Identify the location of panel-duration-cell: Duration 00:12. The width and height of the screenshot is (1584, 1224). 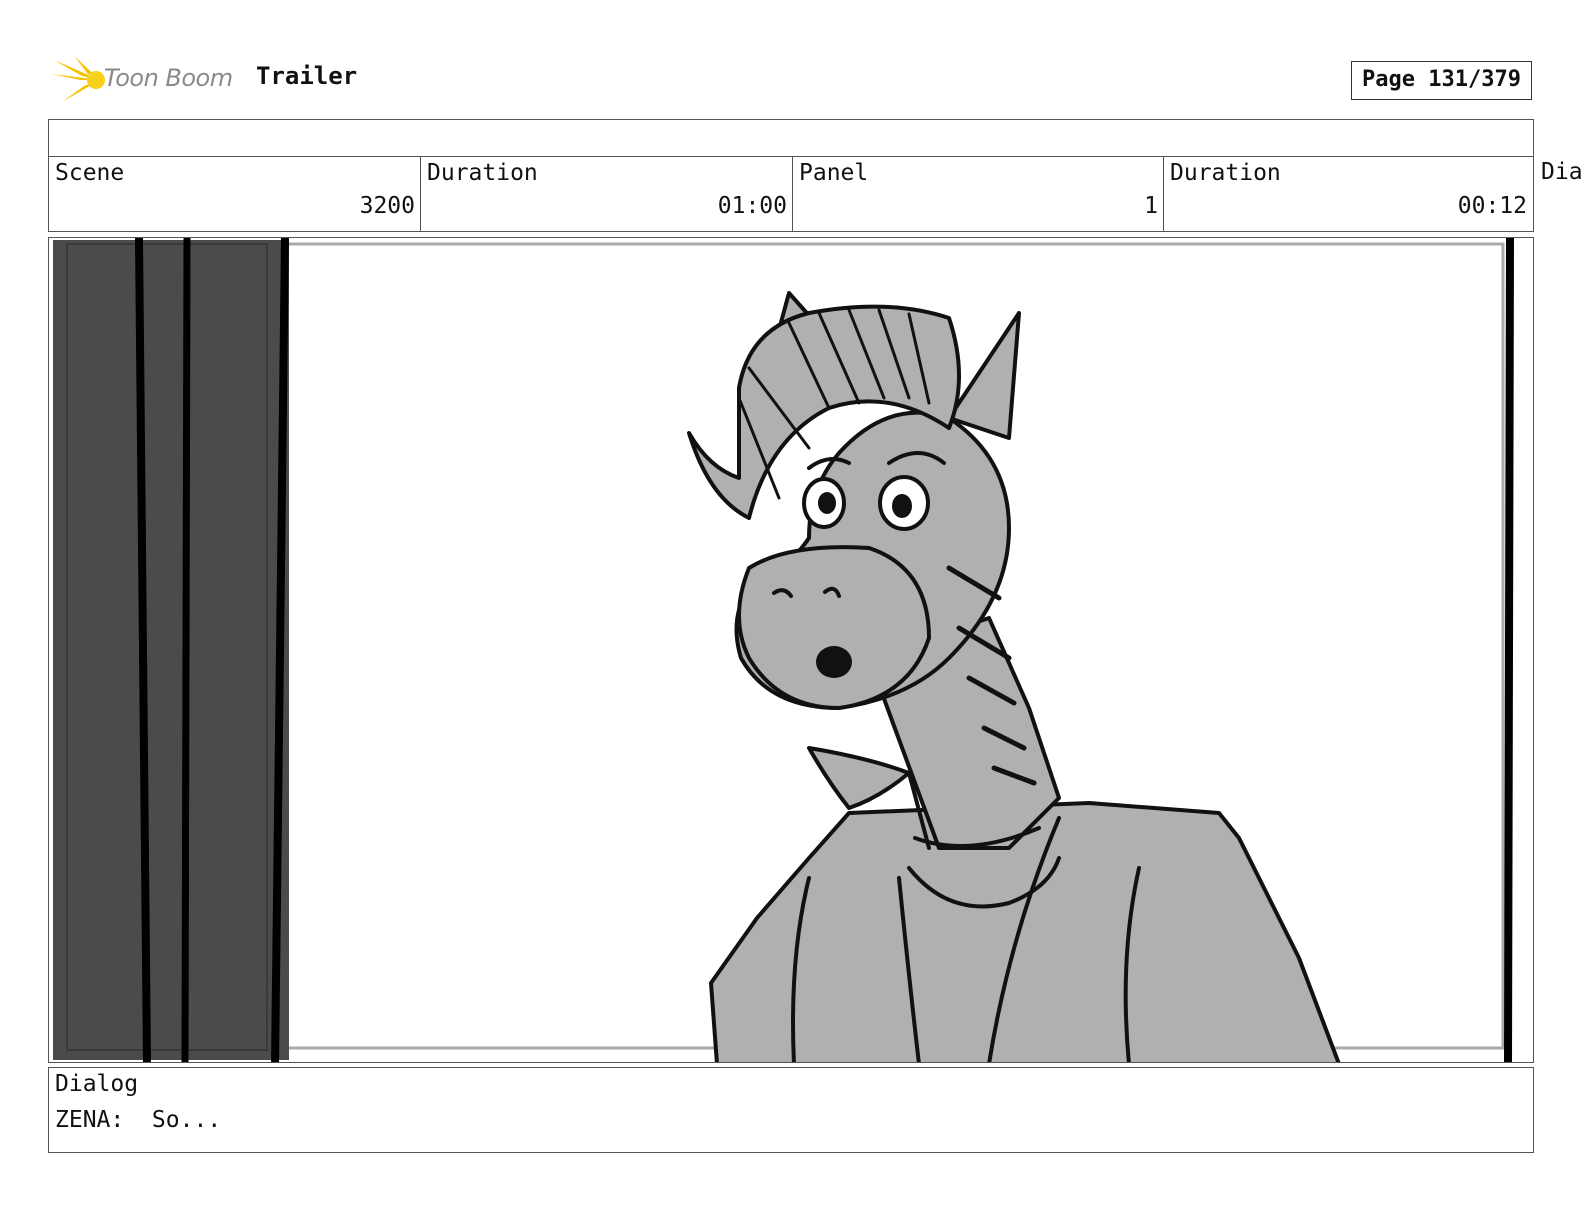
(1347, 194).